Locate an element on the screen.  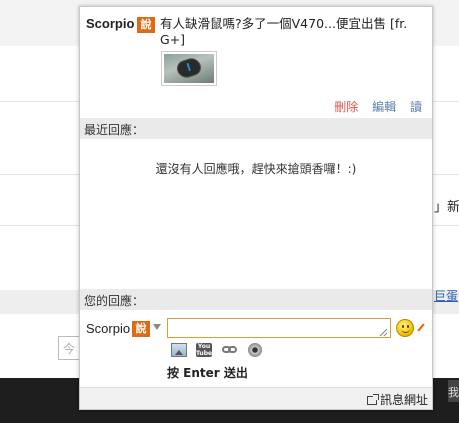
chevron-down-icon is located at coordinates (157, 327).